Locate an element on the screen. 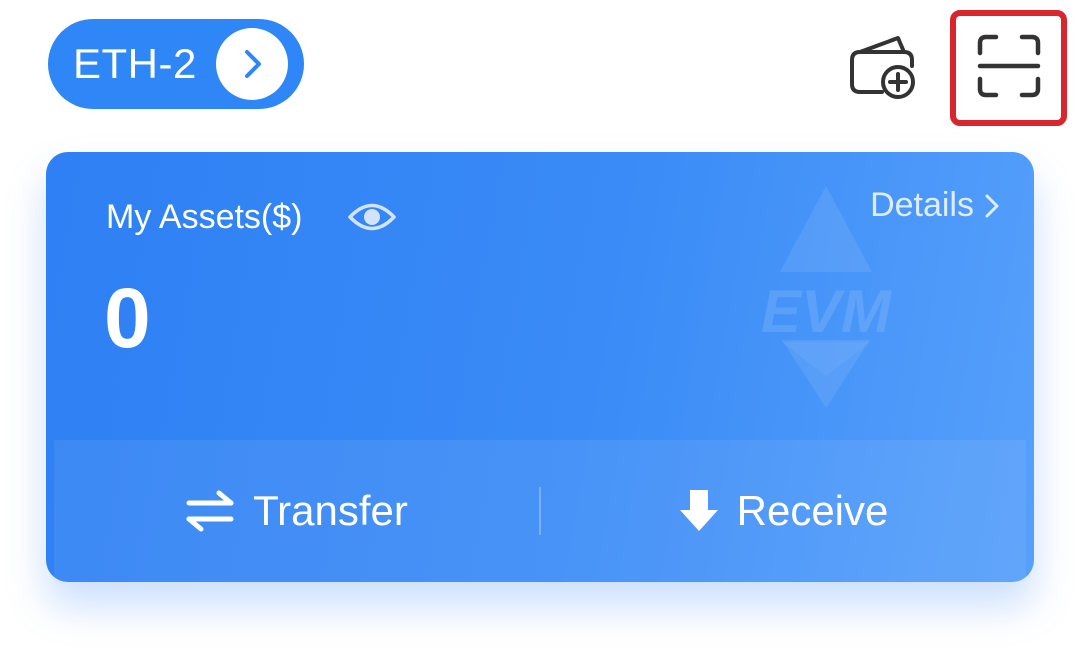 The image size is (1080, 648). eye-icon is located at coordinates (372, 217).